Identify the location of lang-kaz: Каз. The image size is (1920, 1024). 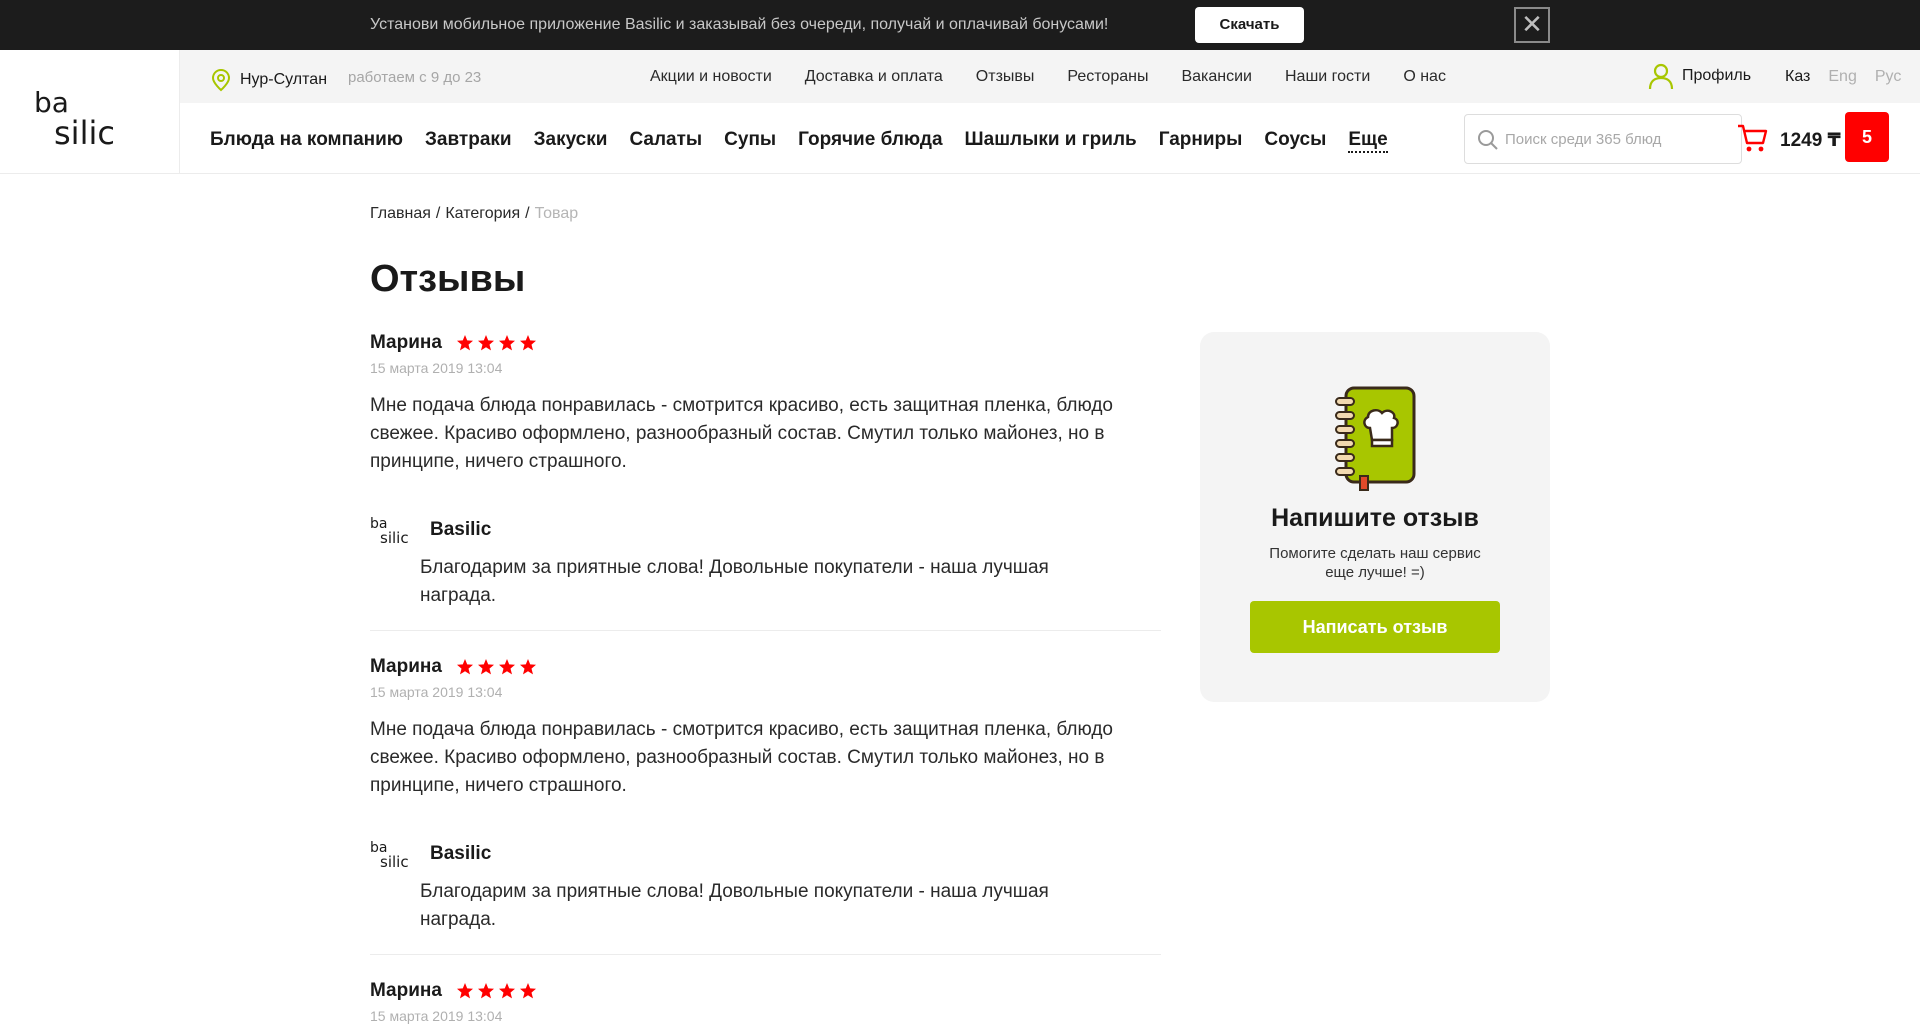
(1797, 77).